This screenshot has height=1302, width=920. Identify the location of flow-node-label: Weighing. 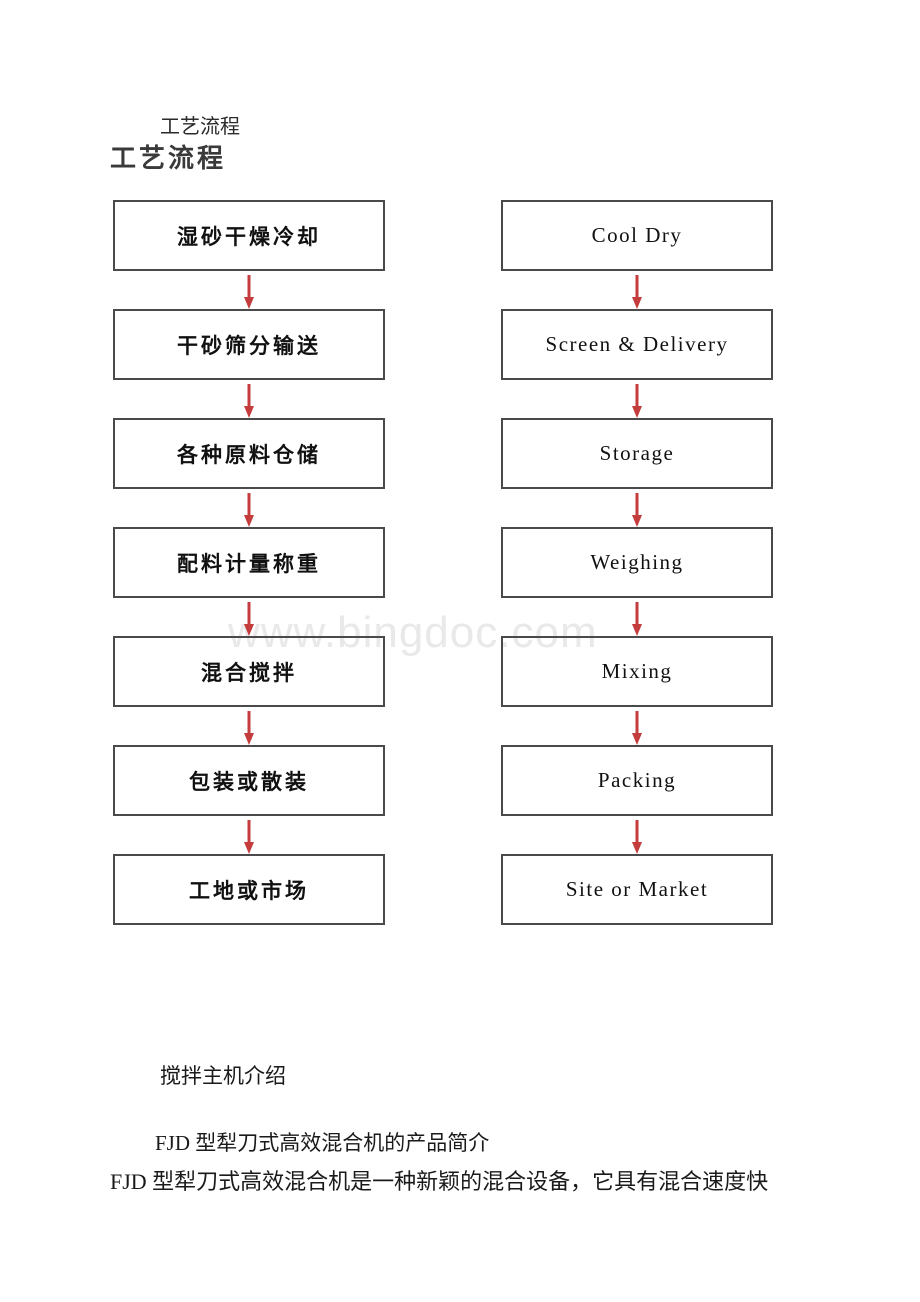
(637, 562).